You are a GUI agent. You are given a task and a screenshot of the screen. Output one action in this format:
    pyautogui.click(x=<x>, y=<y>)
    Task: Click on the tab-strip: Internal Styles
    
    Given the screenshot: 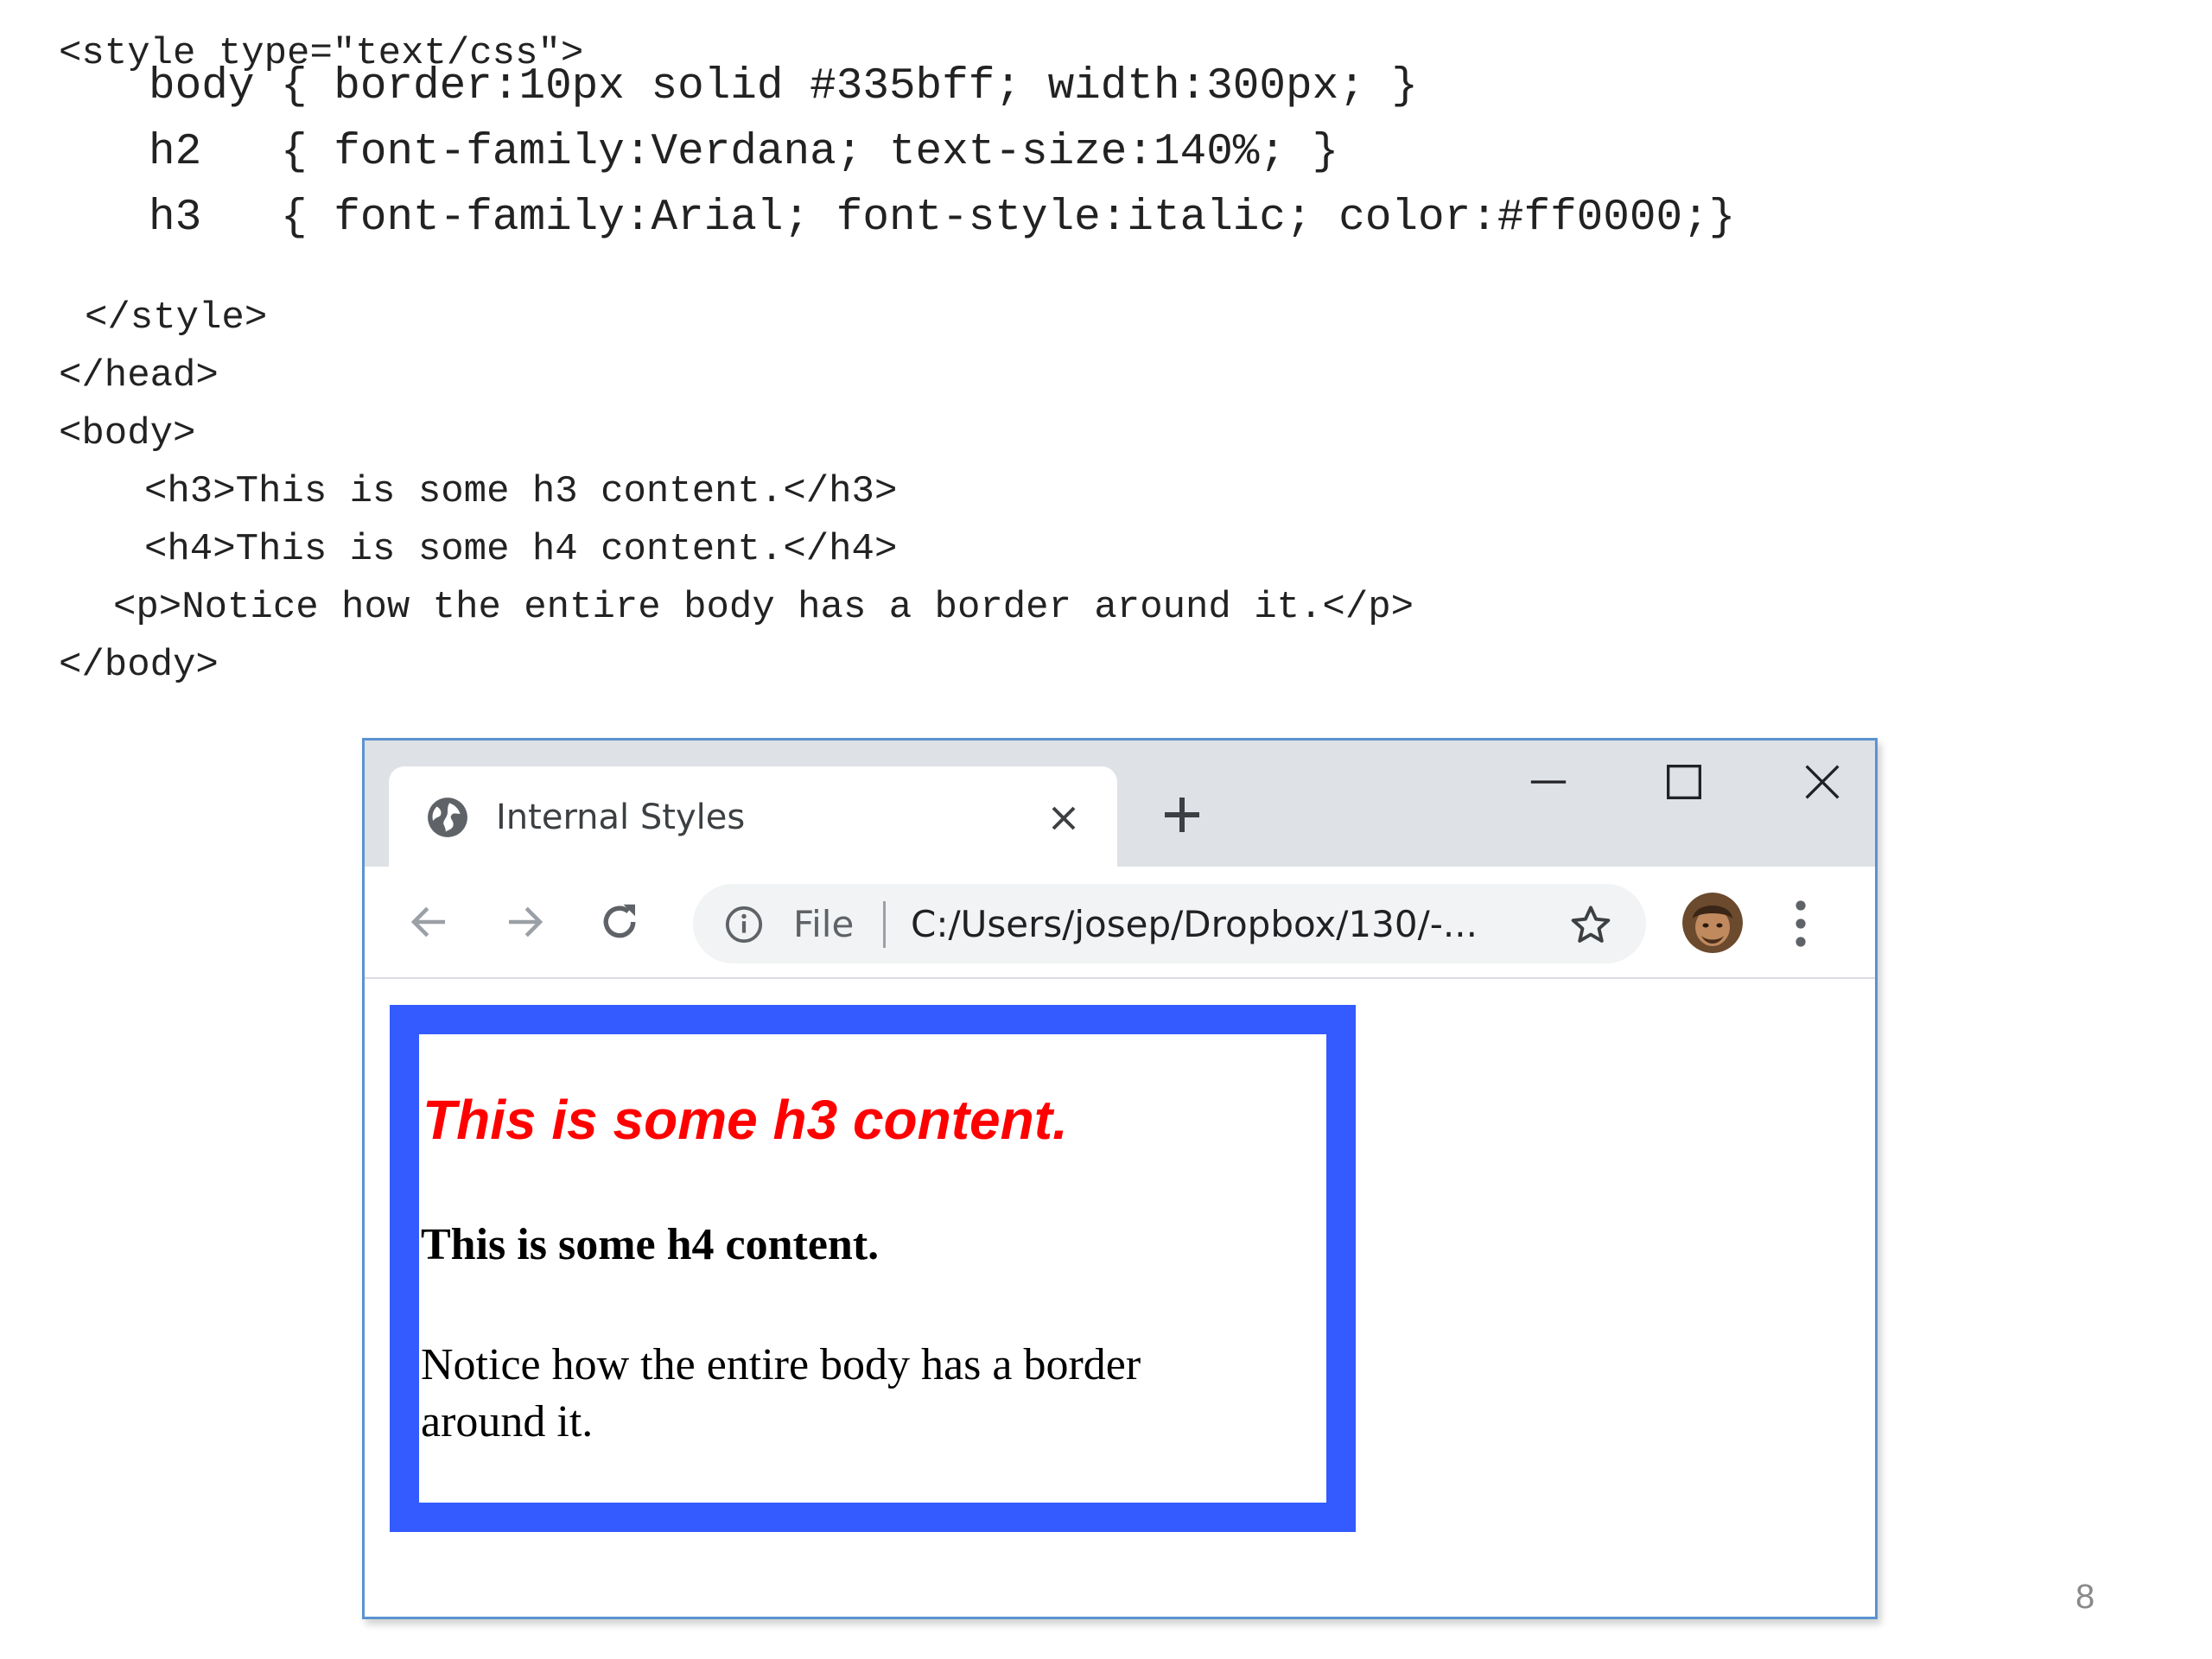 What is the action you would take?
    pyautogui.click(x=1120, y=804)
    